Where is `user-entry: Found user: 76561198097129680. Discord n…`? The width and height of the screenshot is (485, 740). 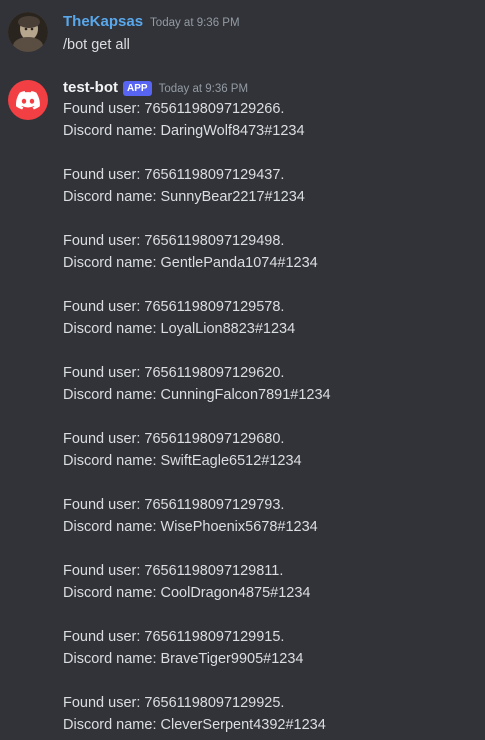
user-entry: Found user: 76561198097129680. Discord n… is located at coordinates (197, 450).